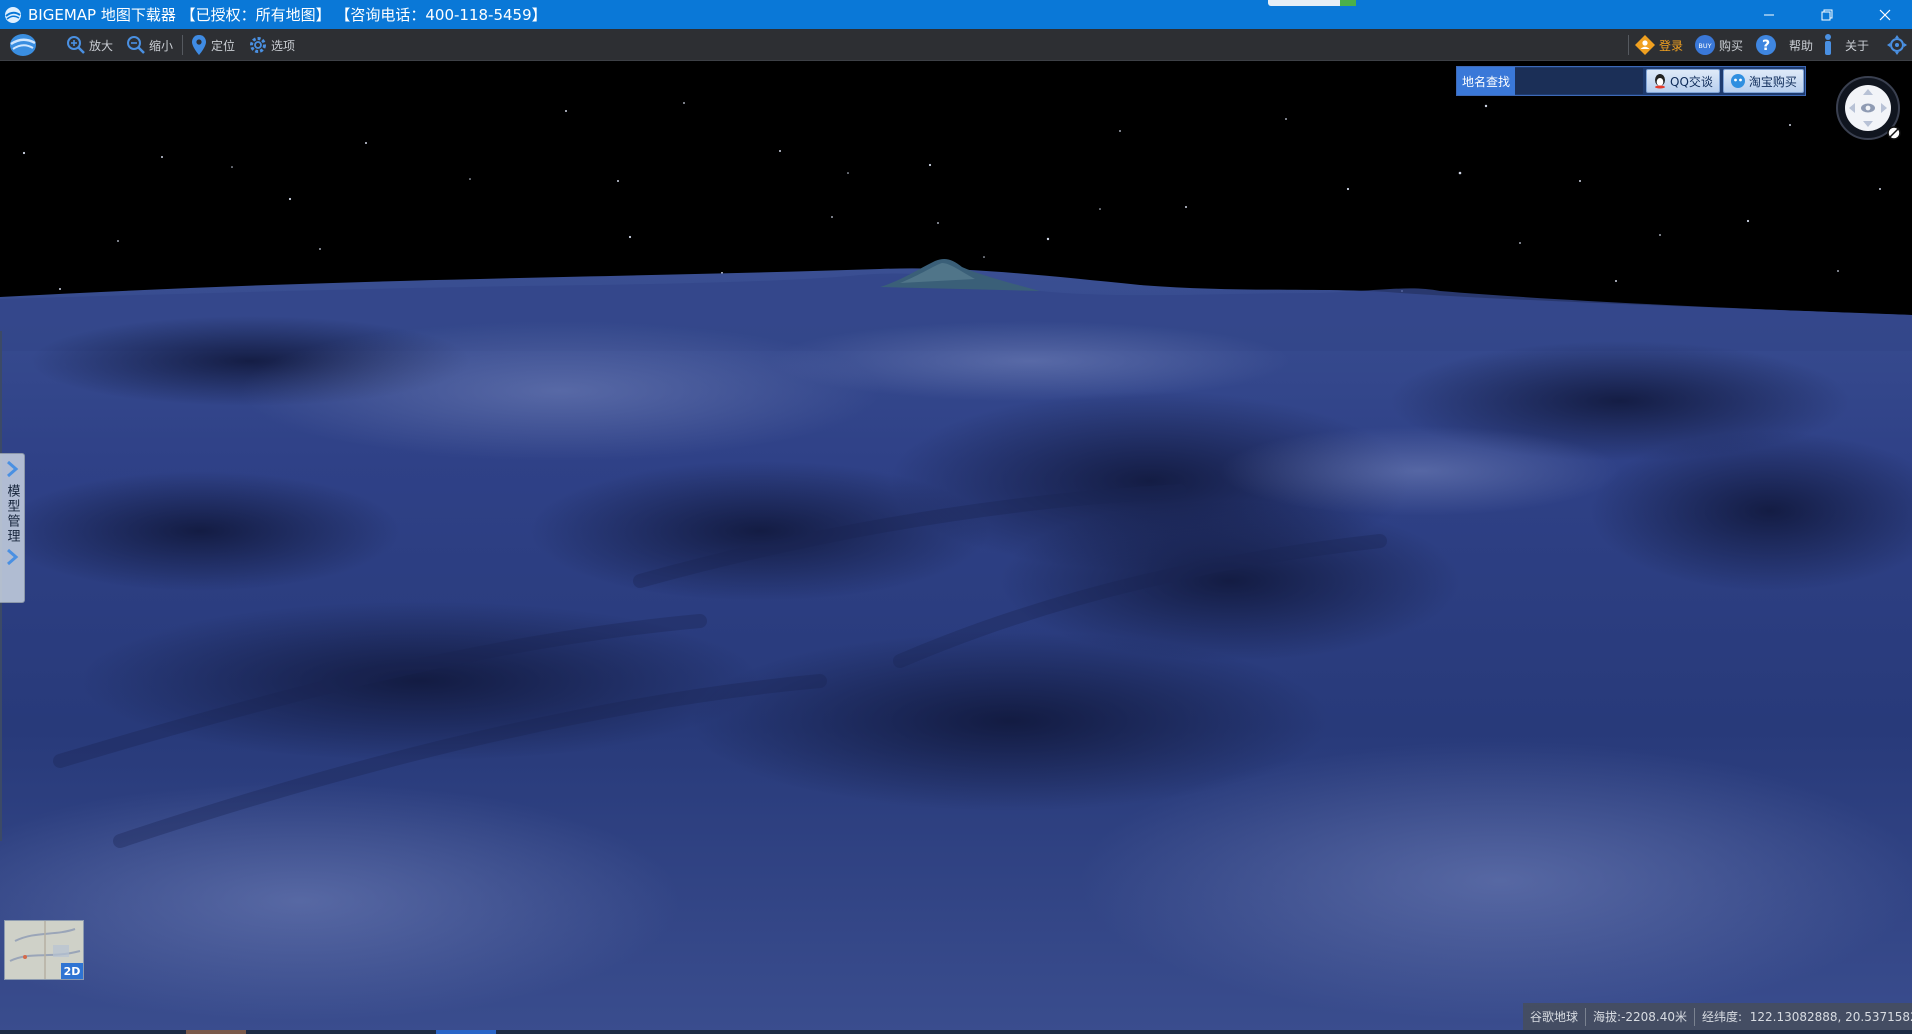 This screenshot has height=1034, width=1912. I want to click on login-button: 登录, so click(1658, 45).